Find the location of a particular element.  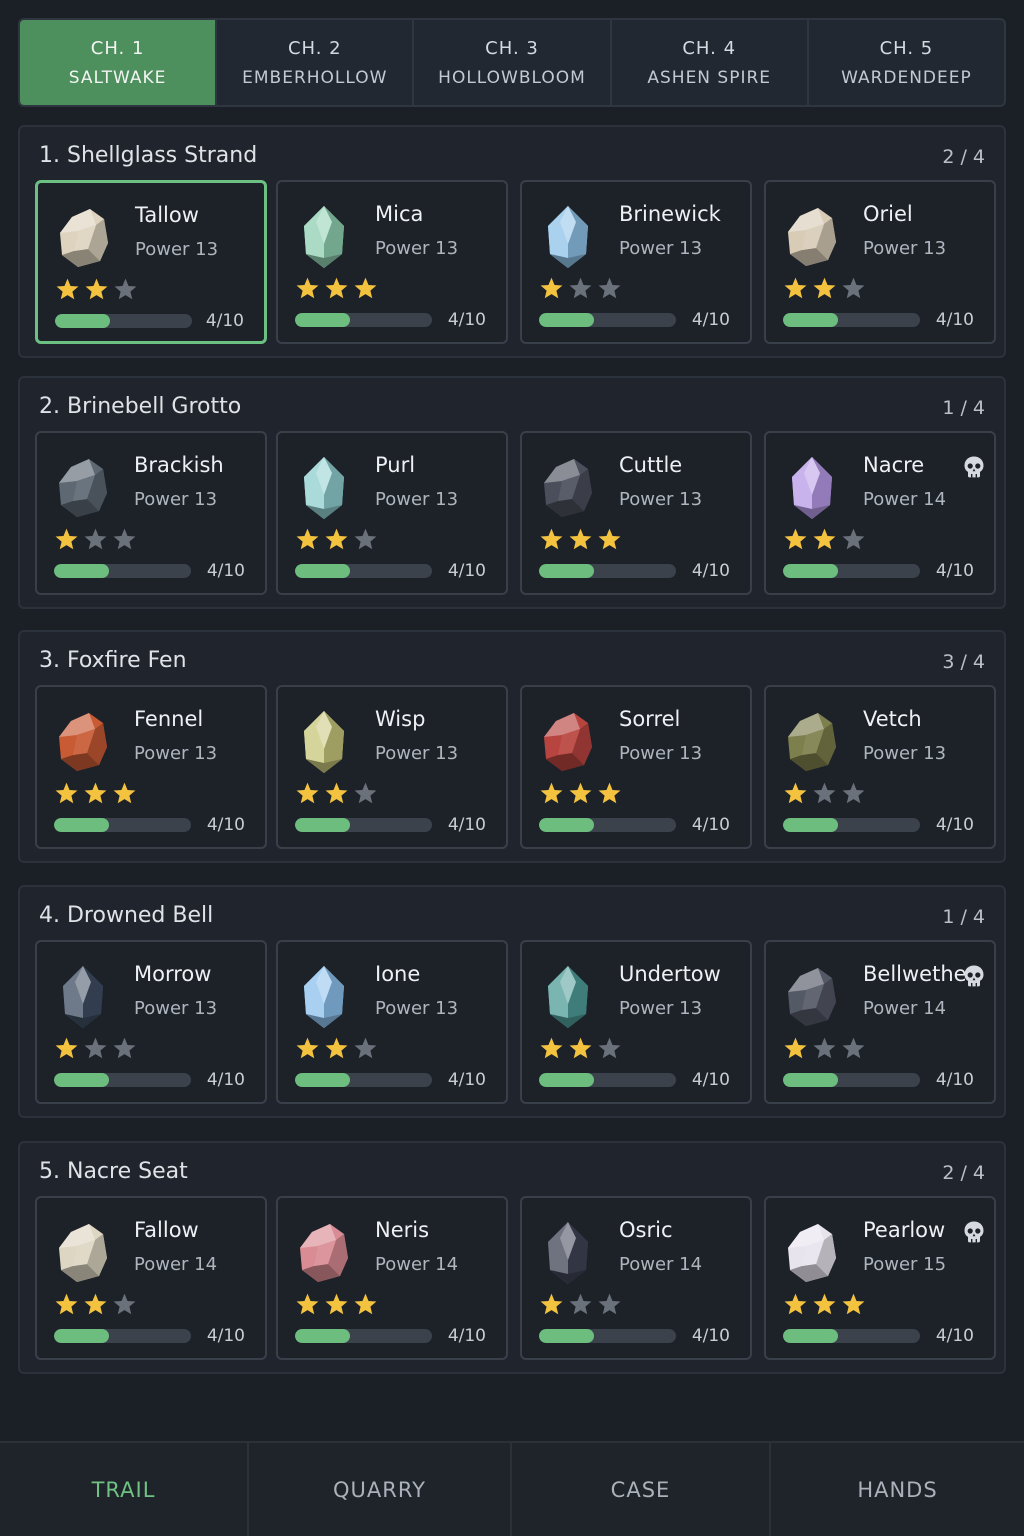

stone-name: Osric is located at coordinates (646, 1230).